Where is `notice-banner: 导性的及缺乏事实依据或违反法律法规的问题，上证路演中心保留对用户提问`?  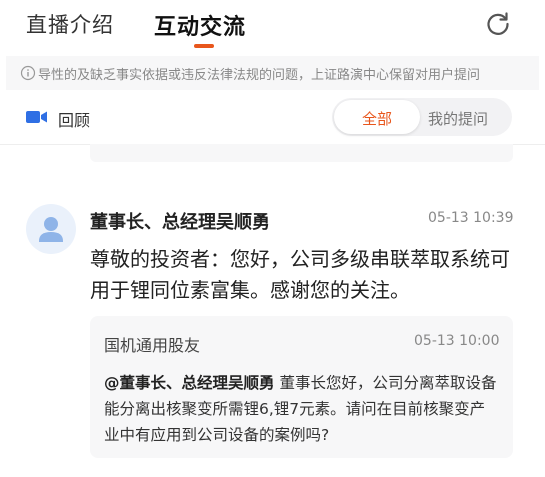
notice-banner: 导性的及缺乏事实依据或违反法律法规的问题，上证路演中心保留对用户提问 is located at coordinates (272, 73).